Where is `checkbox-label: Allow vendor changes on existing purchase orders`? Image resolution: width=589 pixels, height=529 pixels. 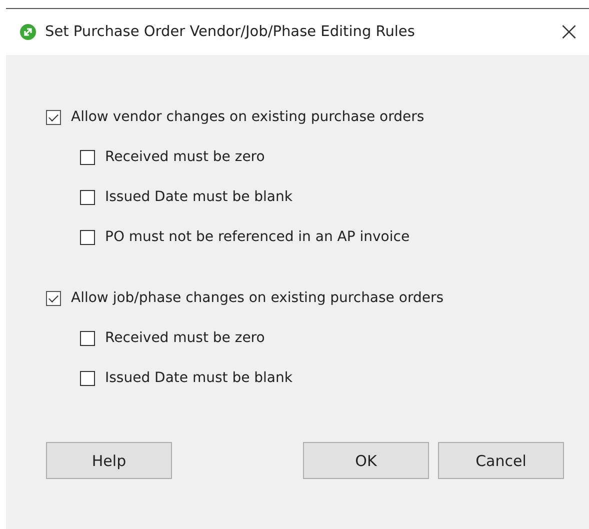 checkbox-label: Allow vendor changes on existing purchase orders is located at coordinates (247, 117).